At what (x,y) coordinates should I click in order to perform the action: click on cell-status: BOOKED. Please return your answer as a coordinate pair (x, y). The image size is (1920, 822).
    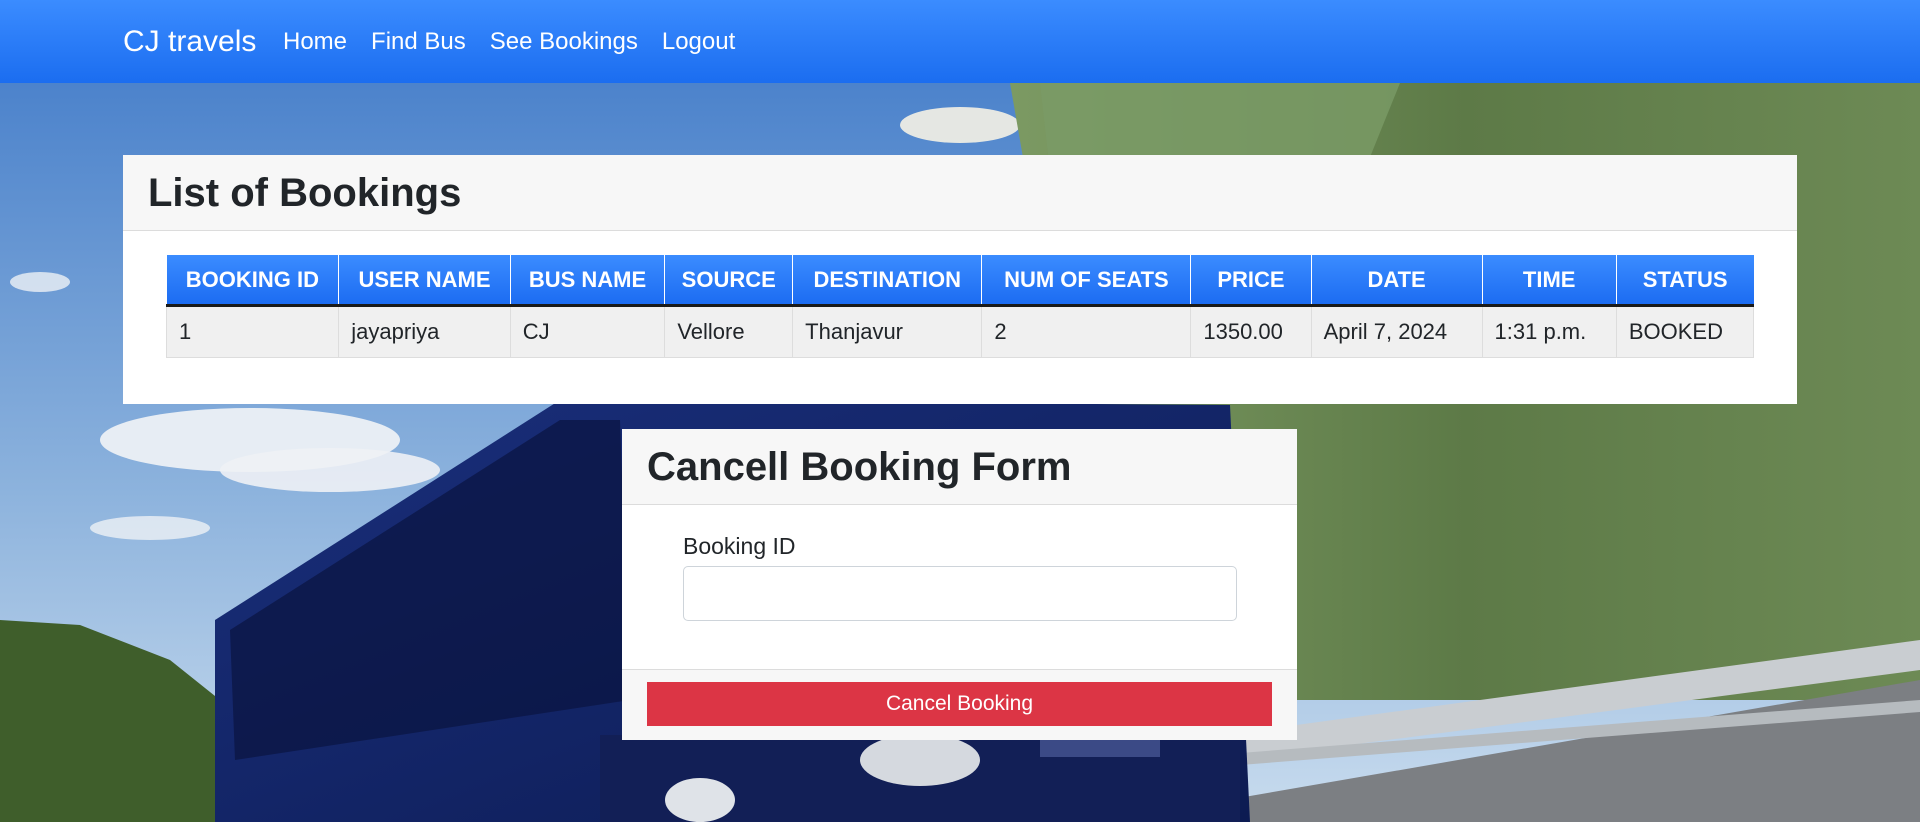
    Looking at the image, I should click on (1685, 331).